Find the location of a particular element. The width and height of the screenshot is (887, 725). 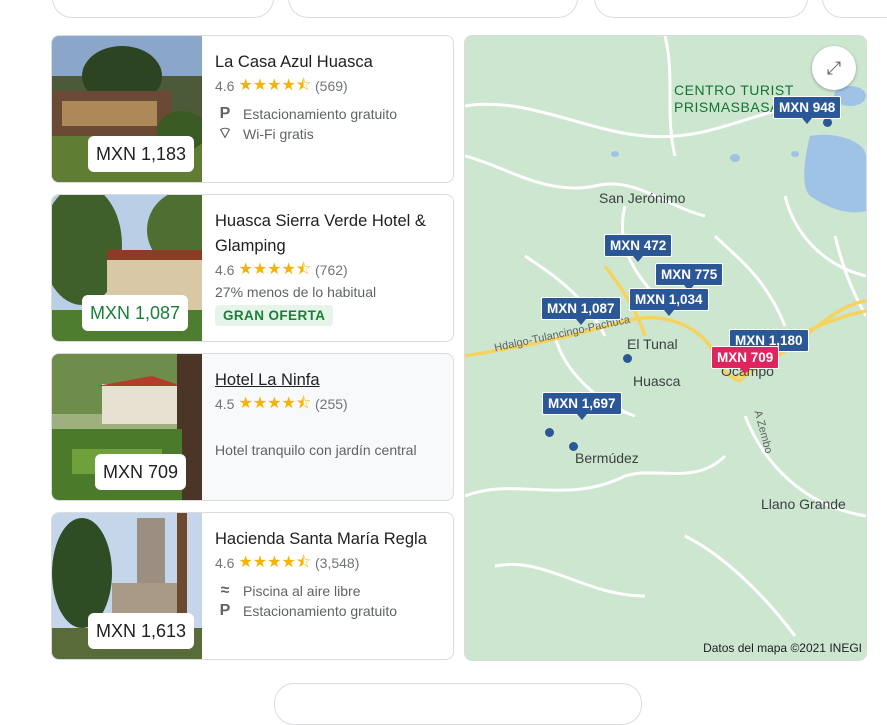

more-results-button is located at coordinates (458, 704).